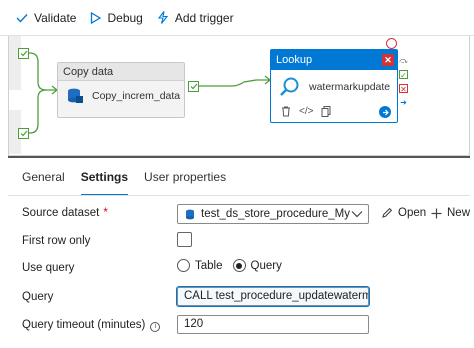 This screenshot has height=348, width=474. Describe the element at coordinates (275, 214) in the screenshot. I see `source-dataset-value: test_ds_store_procedure_MySql` at that location.